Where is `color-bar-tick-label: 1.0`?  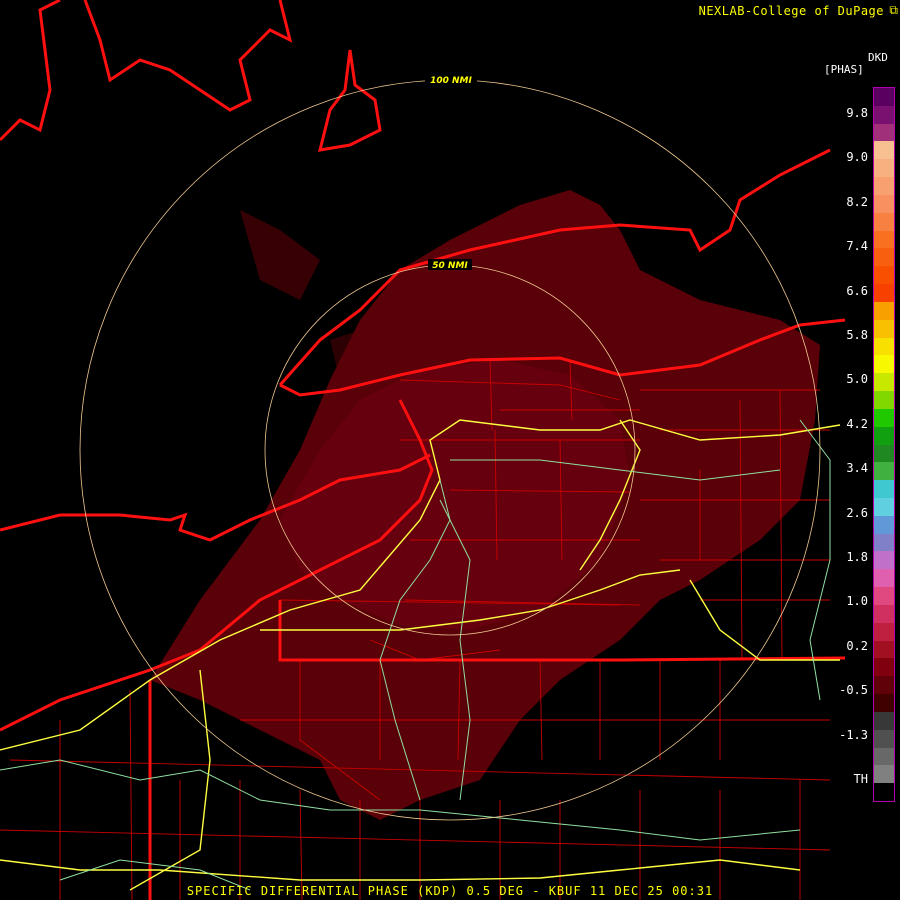
color-bar-tick-label: 1.0 is located at coordinates (857, 601).